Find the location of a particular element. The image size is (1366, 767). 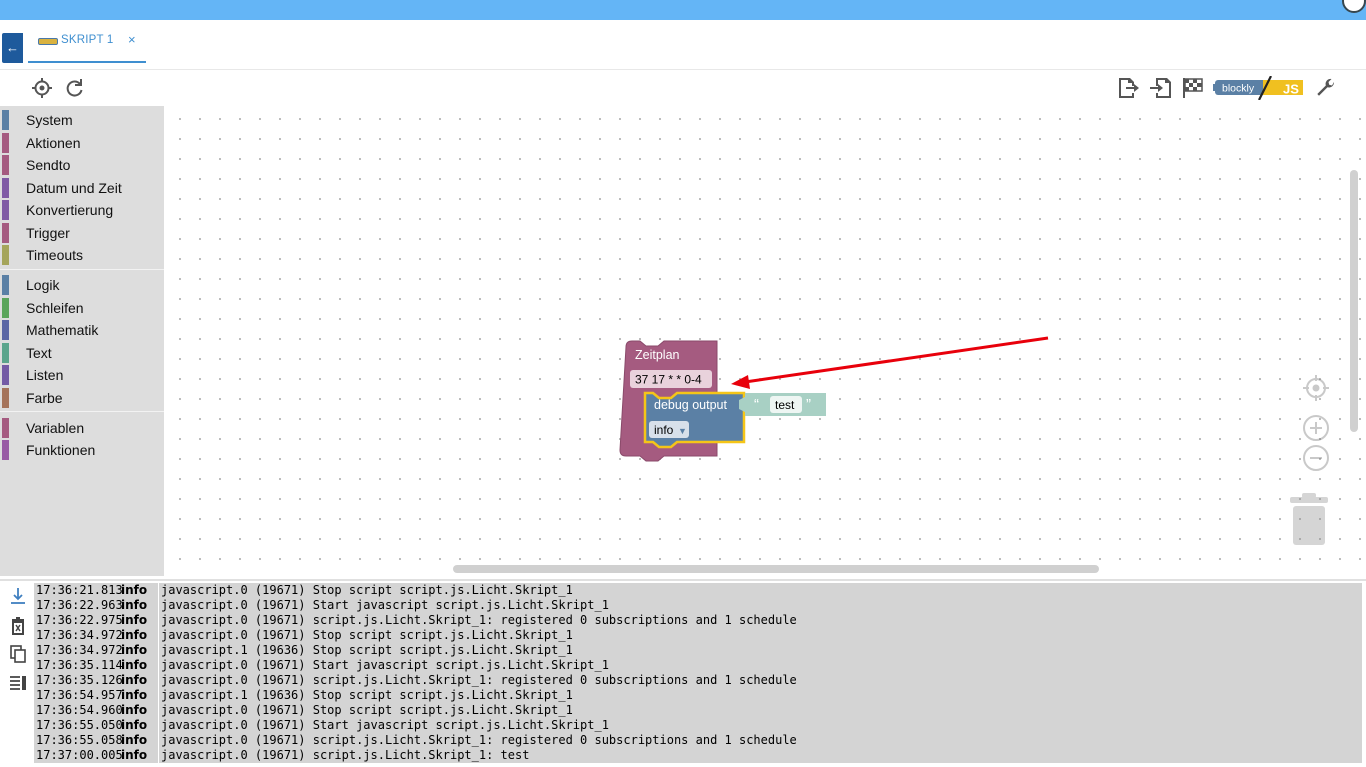

toolbox-category-sendto: Sendto is located at coordinates (82, 164).